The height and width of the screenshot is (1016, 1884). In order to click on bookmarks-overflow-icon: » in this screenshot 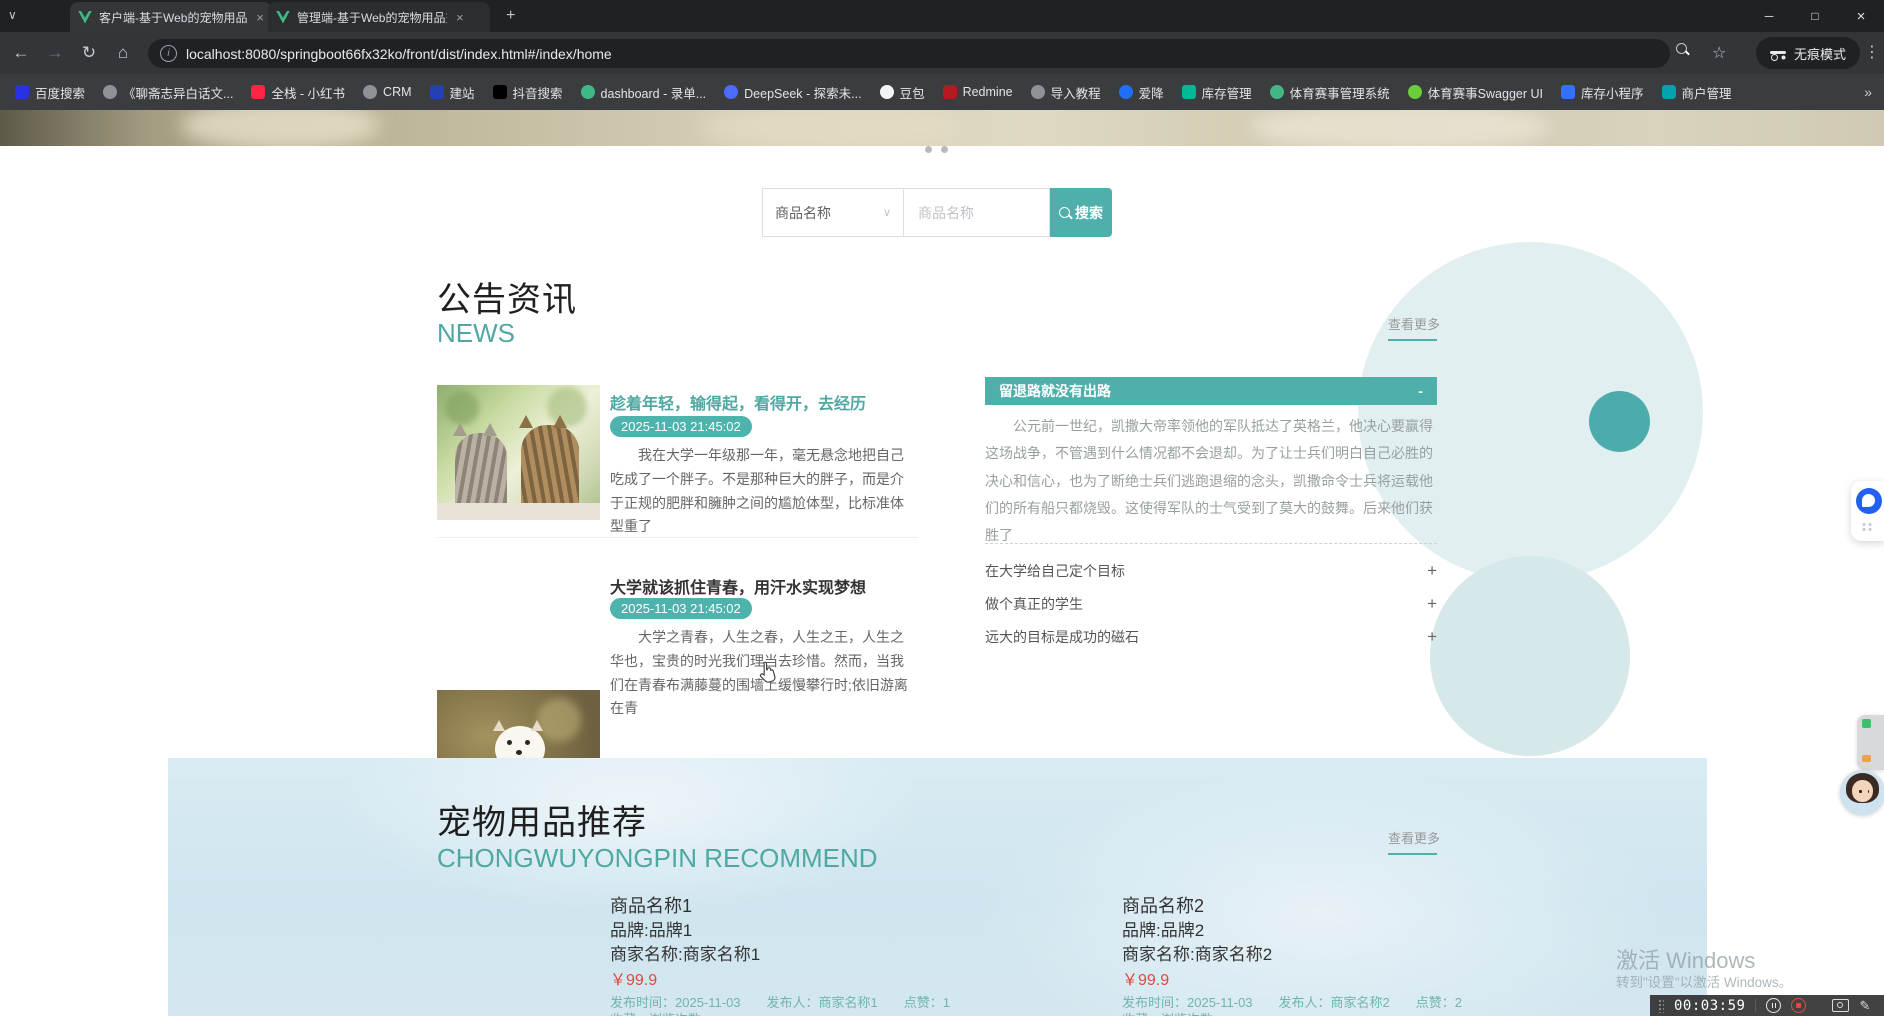, I will do `click(1868, 92)`.